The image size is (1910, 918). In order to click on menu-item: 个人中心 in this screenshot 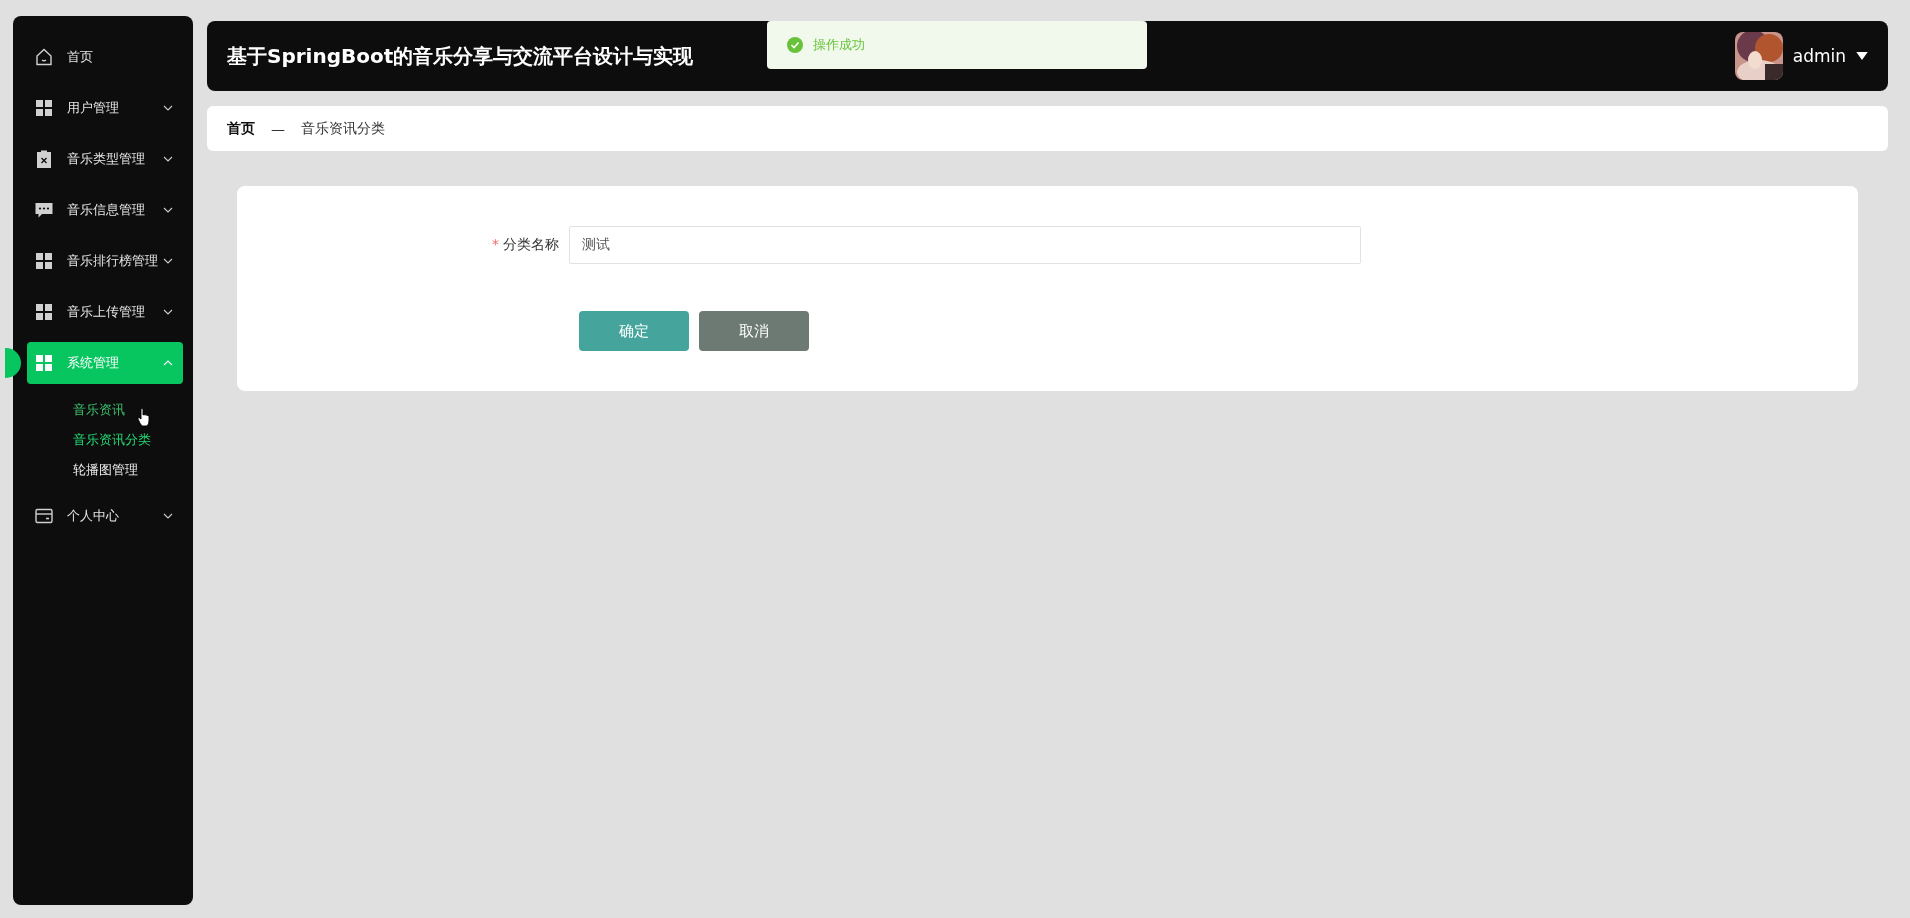, I will do `click(105, 516)`.